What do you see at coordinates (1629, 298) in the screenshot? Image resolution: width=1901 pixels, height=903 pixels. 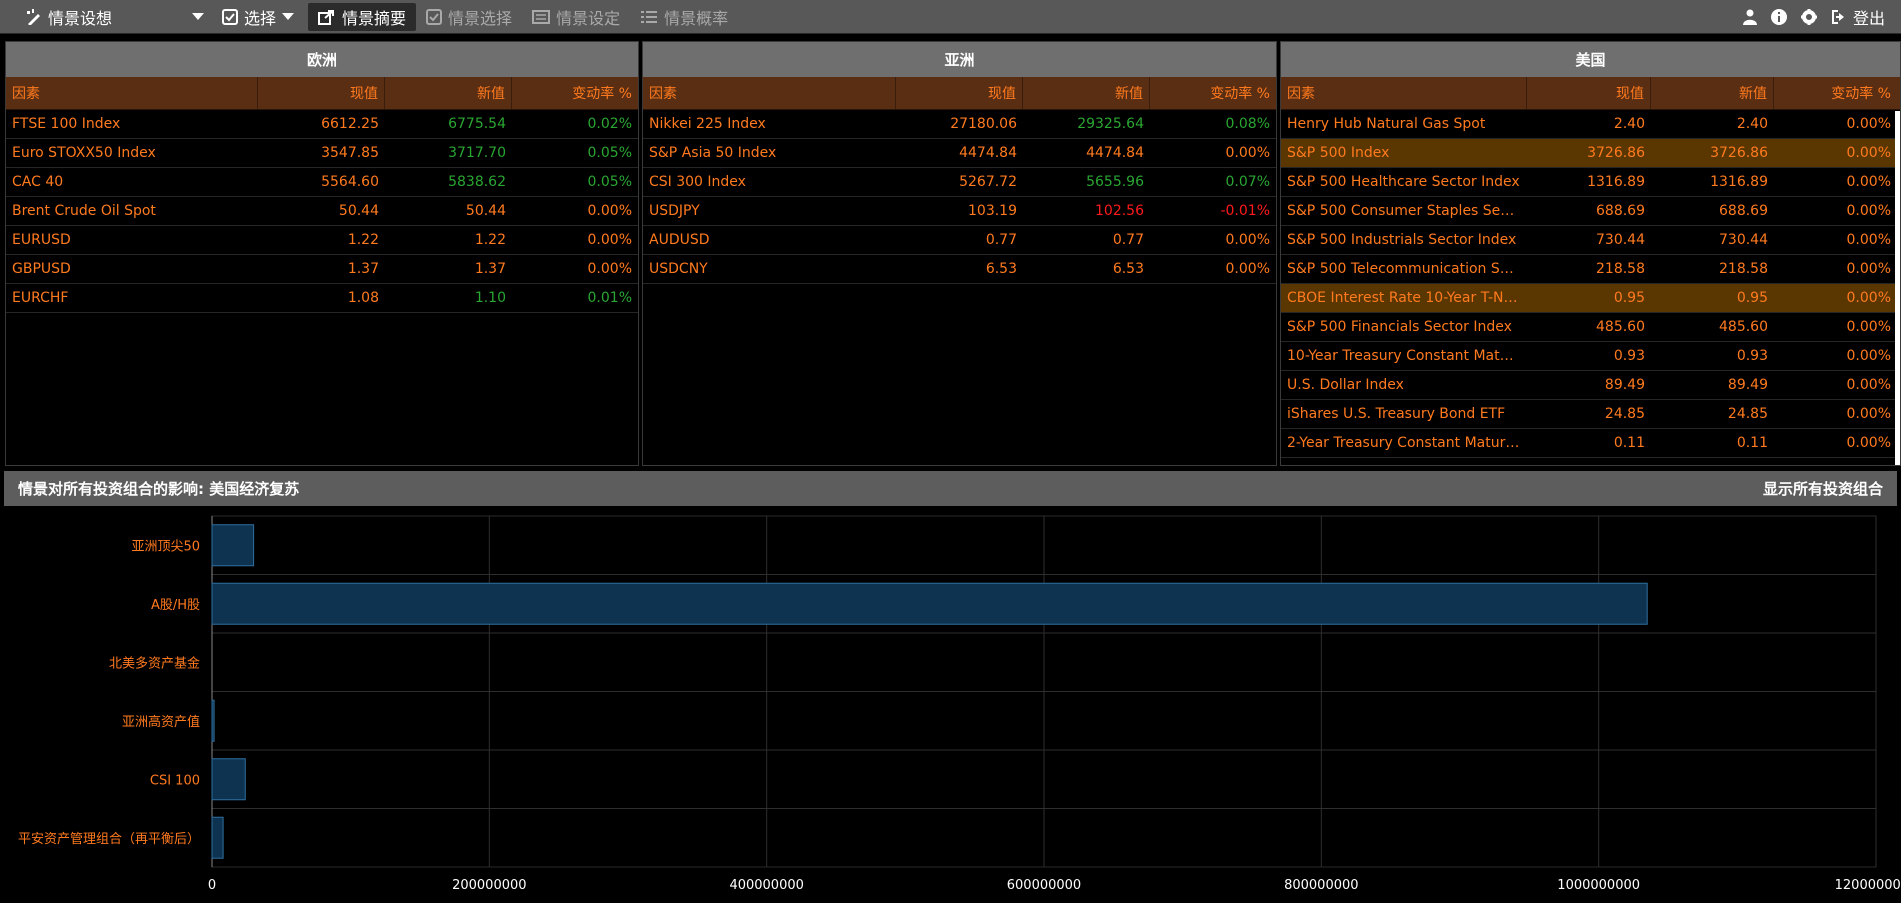 I see `current-value-cell: 0.95` at bounding box center [1629, 298].